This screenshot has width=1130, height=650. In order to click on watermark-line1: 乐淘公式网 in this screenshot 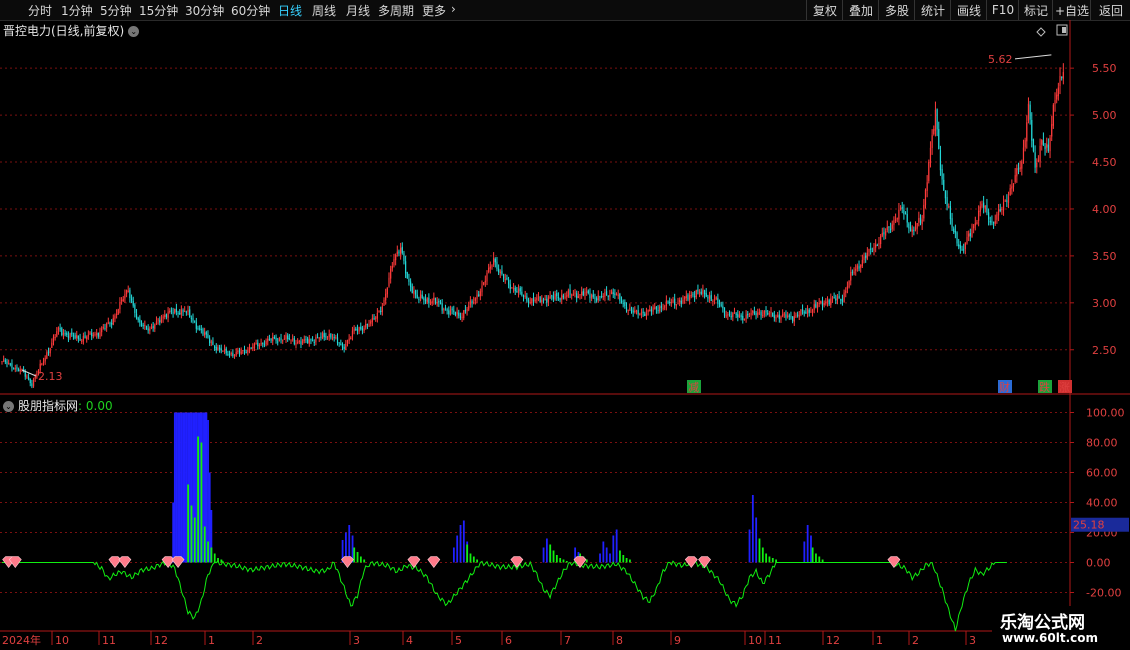, I will do `click(1042, 623)`.